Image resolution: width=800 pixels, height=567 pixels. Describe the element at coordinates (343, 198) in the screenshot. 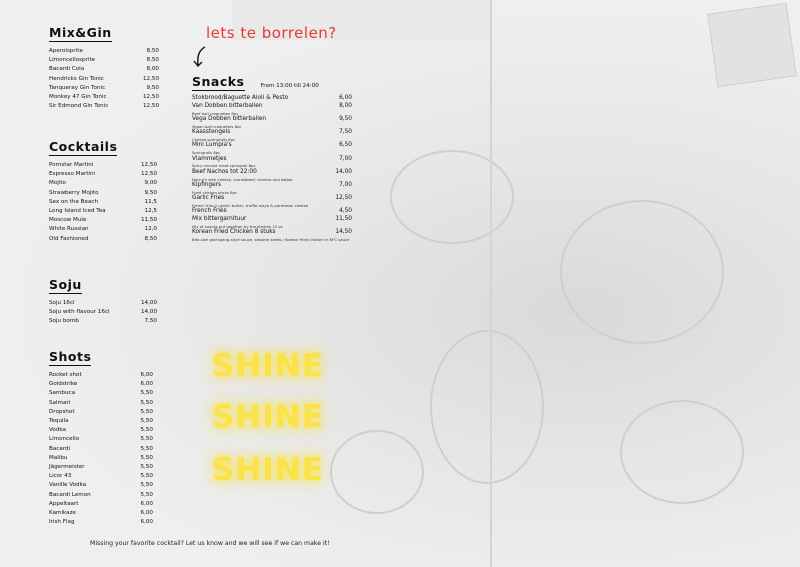

I see `snack-price: 12,50` at that location.